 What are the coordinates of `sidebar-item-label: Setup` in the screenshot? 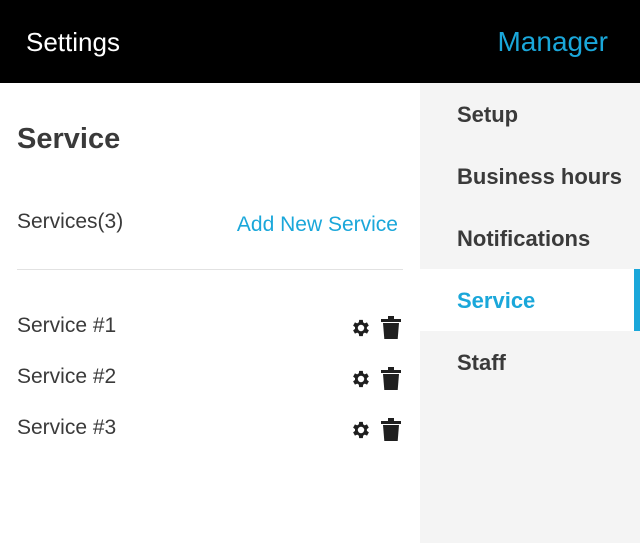 It's located at (488, 114).